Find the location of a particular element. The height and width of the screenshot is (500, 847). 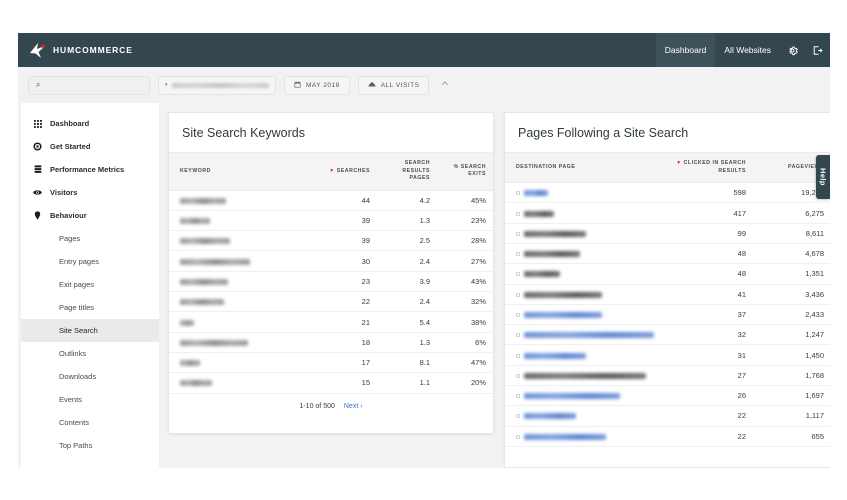

top-navigation: Dashboard All Websites is located at coordinates (742, 50).